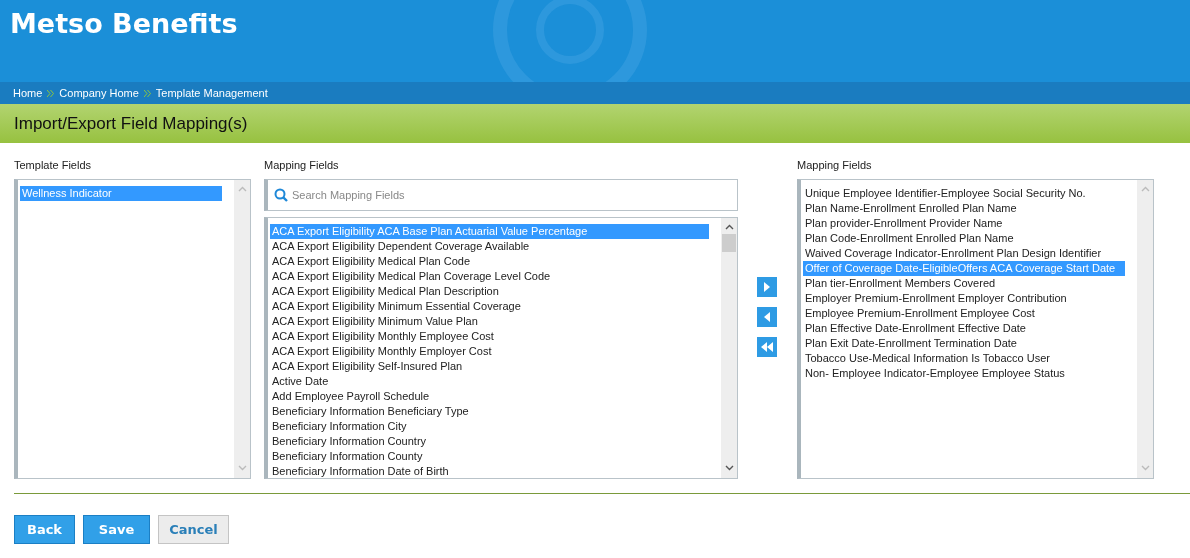 This screenshot has height=558, width=1190. I want to click on breadcrumb-link: Company Home, so click(99, 93).